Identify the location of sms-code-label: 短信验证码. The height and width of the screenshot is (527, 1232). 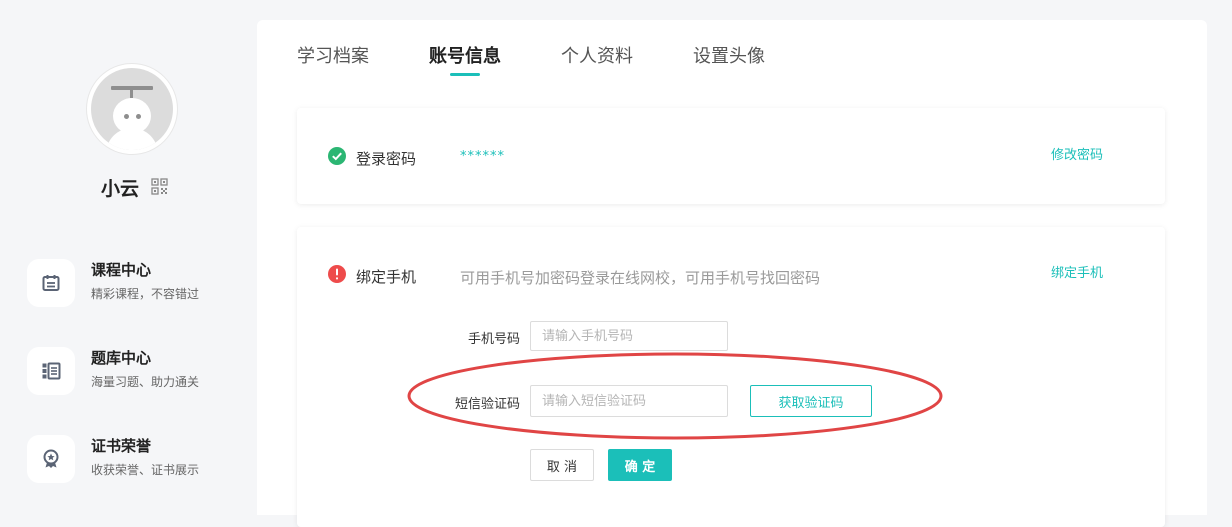
(487, 404).